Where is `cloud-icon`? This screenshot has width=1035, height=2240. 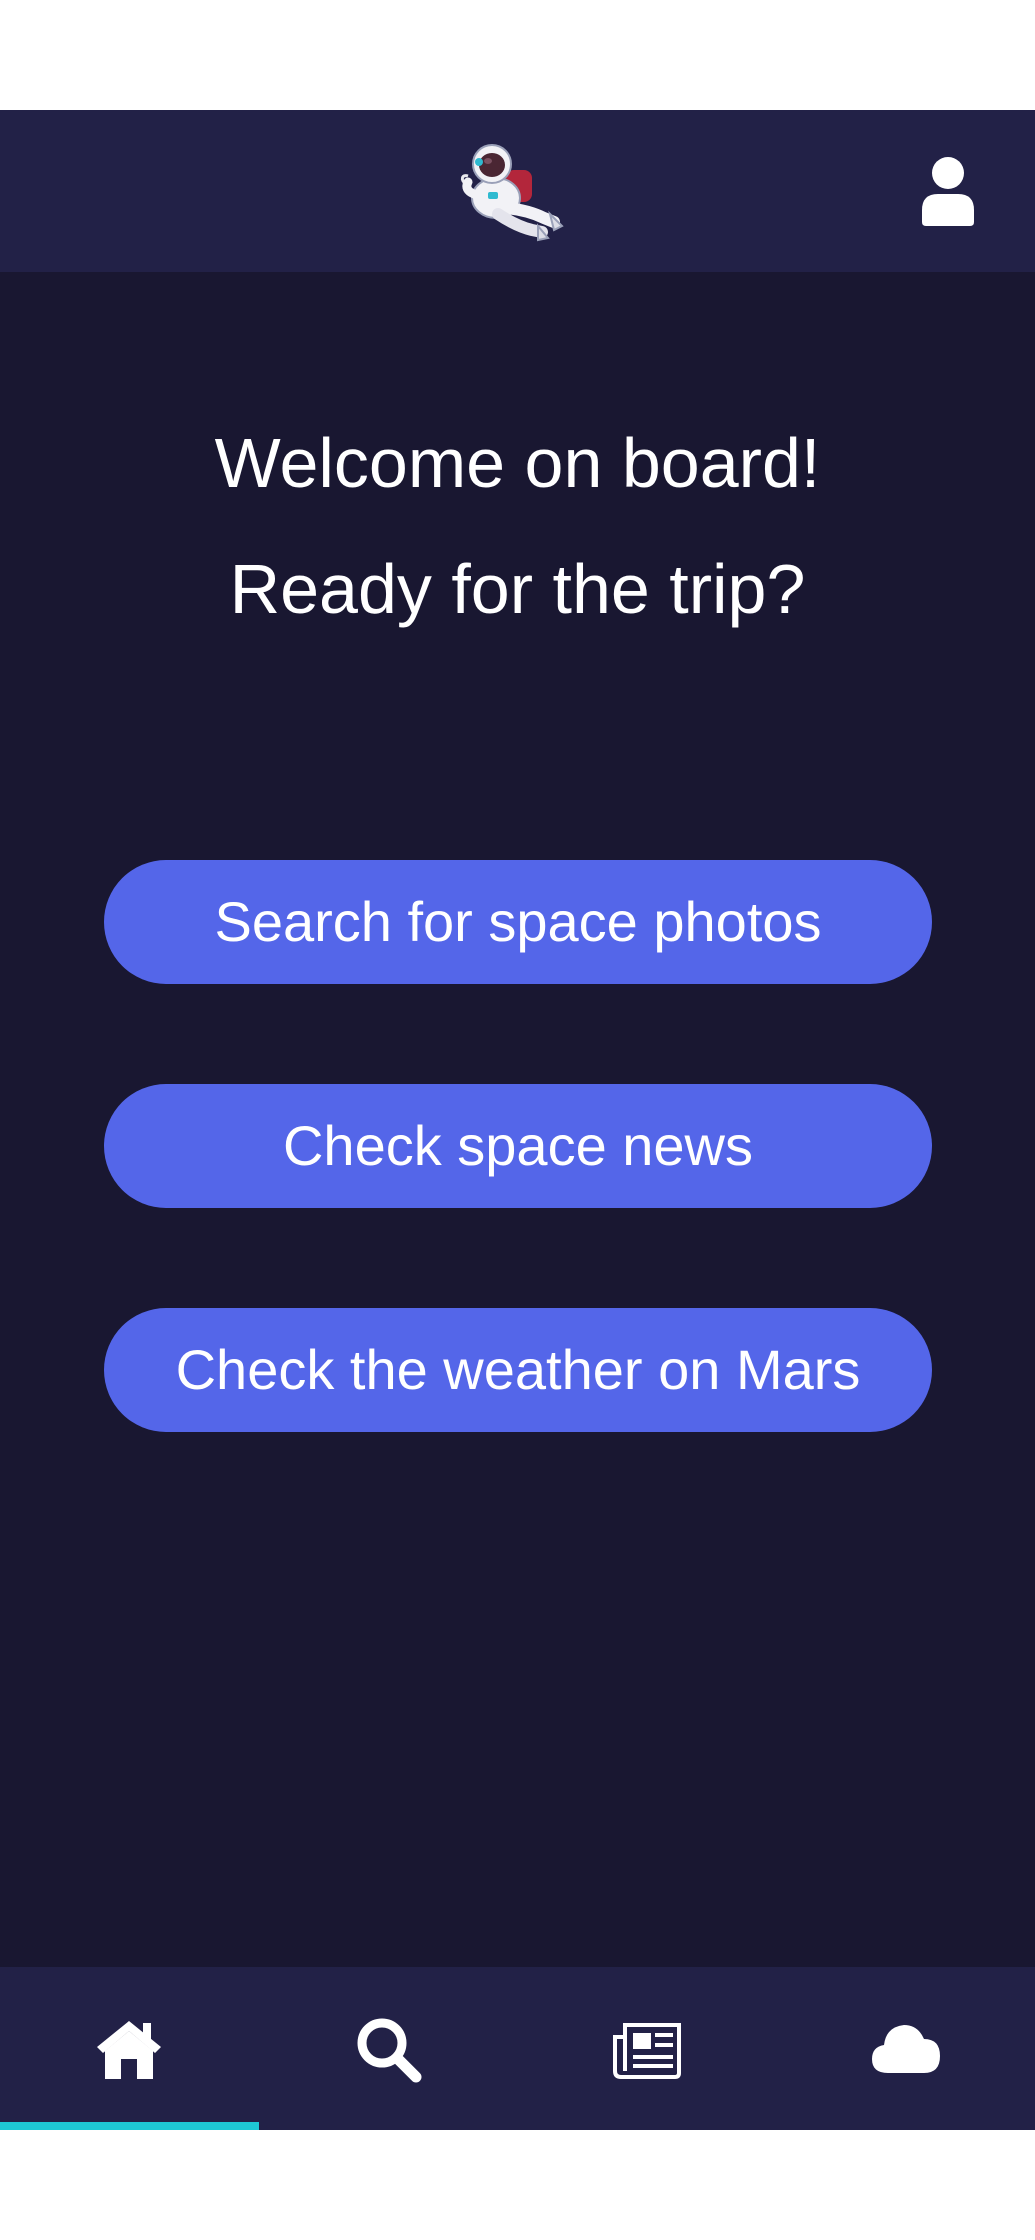
cloud-icon is located at coordinates (905, 2048).